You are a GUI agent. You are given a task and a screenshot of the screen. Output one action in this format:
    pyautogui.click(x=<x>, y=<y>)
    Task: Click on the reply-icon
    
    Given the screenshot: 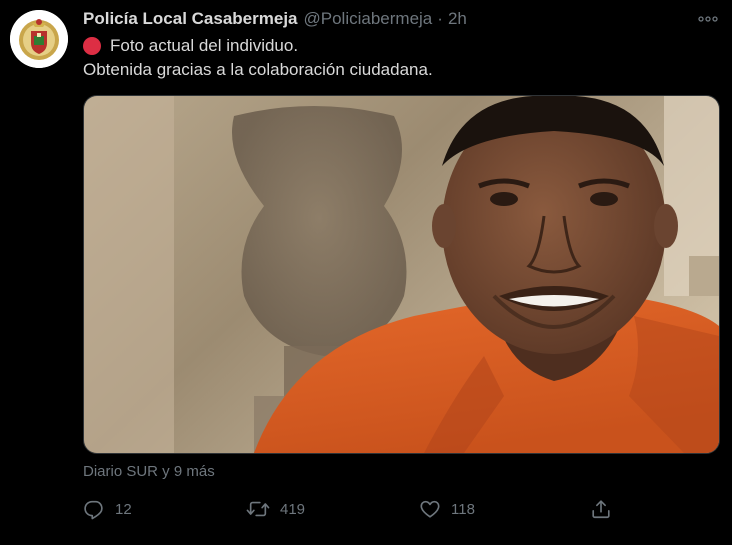 What is the action you would take?
    pyautogui.click(x=93, y=510)
    